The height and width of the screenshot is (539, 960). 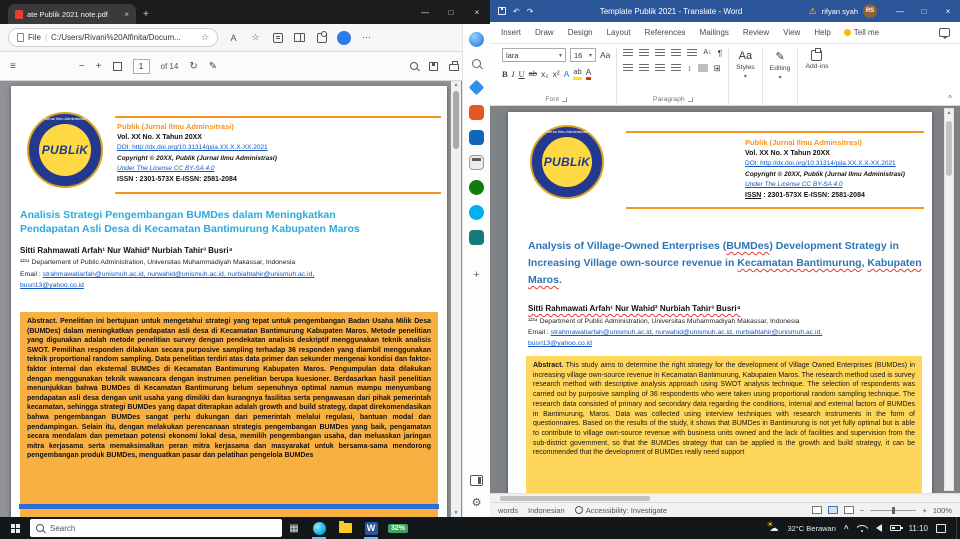 What do you see at coordinates (628, 53) in the screenshot?
I see `bullet-list-icon` at bounding box center [628, 53].